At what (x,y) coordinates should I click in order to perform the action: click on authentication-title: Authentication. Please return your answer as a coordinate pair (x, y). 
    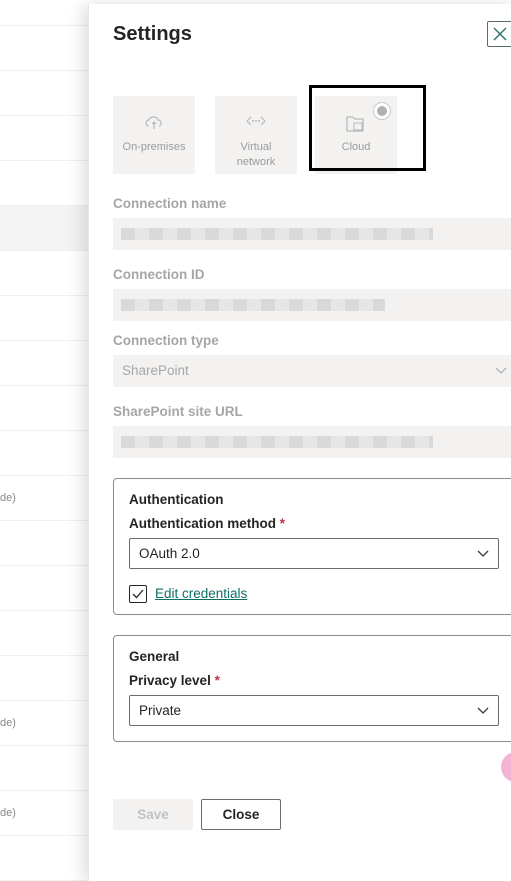
    Looking at the image, I should click on (176, 499).